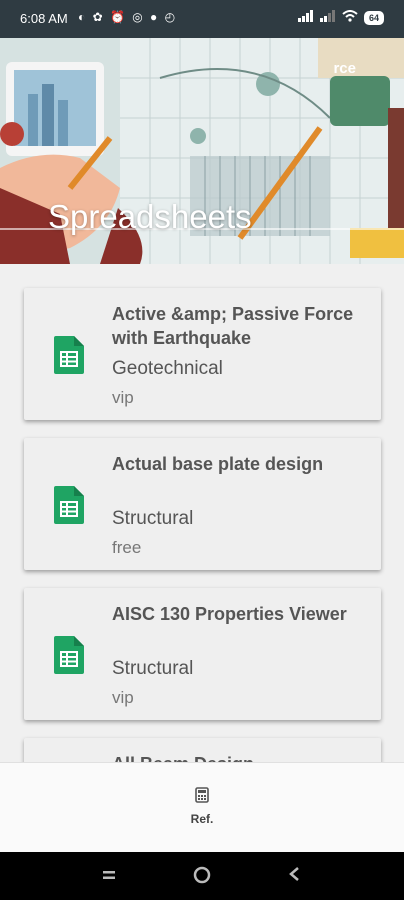 The width and height of the screenshot is (404, 900). Describe the element at coordinates (229, 614) in the screenshot. I see `spreadsheet-name: AISC 130 Properties Viewer` at that location.